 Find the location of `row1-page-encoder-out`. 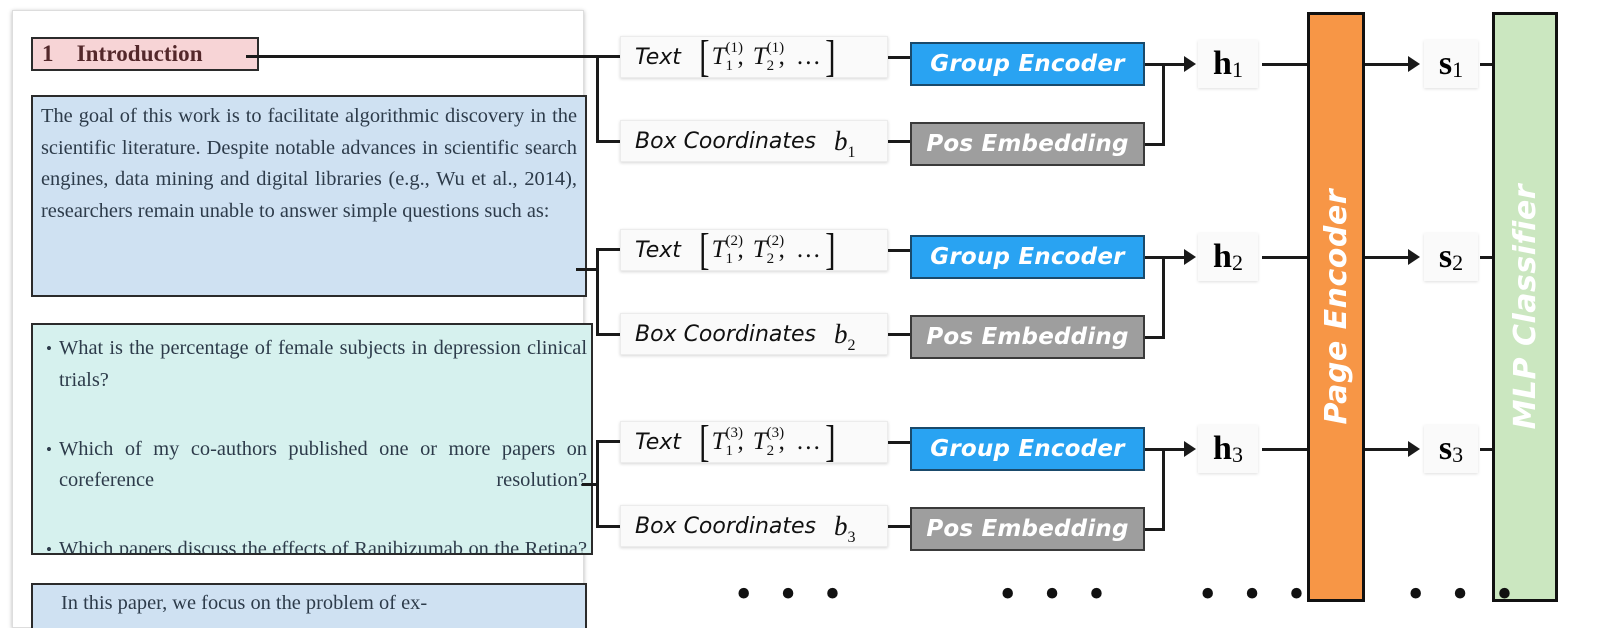

row1-page-encoder-out is located at coordinates (1388, 64).